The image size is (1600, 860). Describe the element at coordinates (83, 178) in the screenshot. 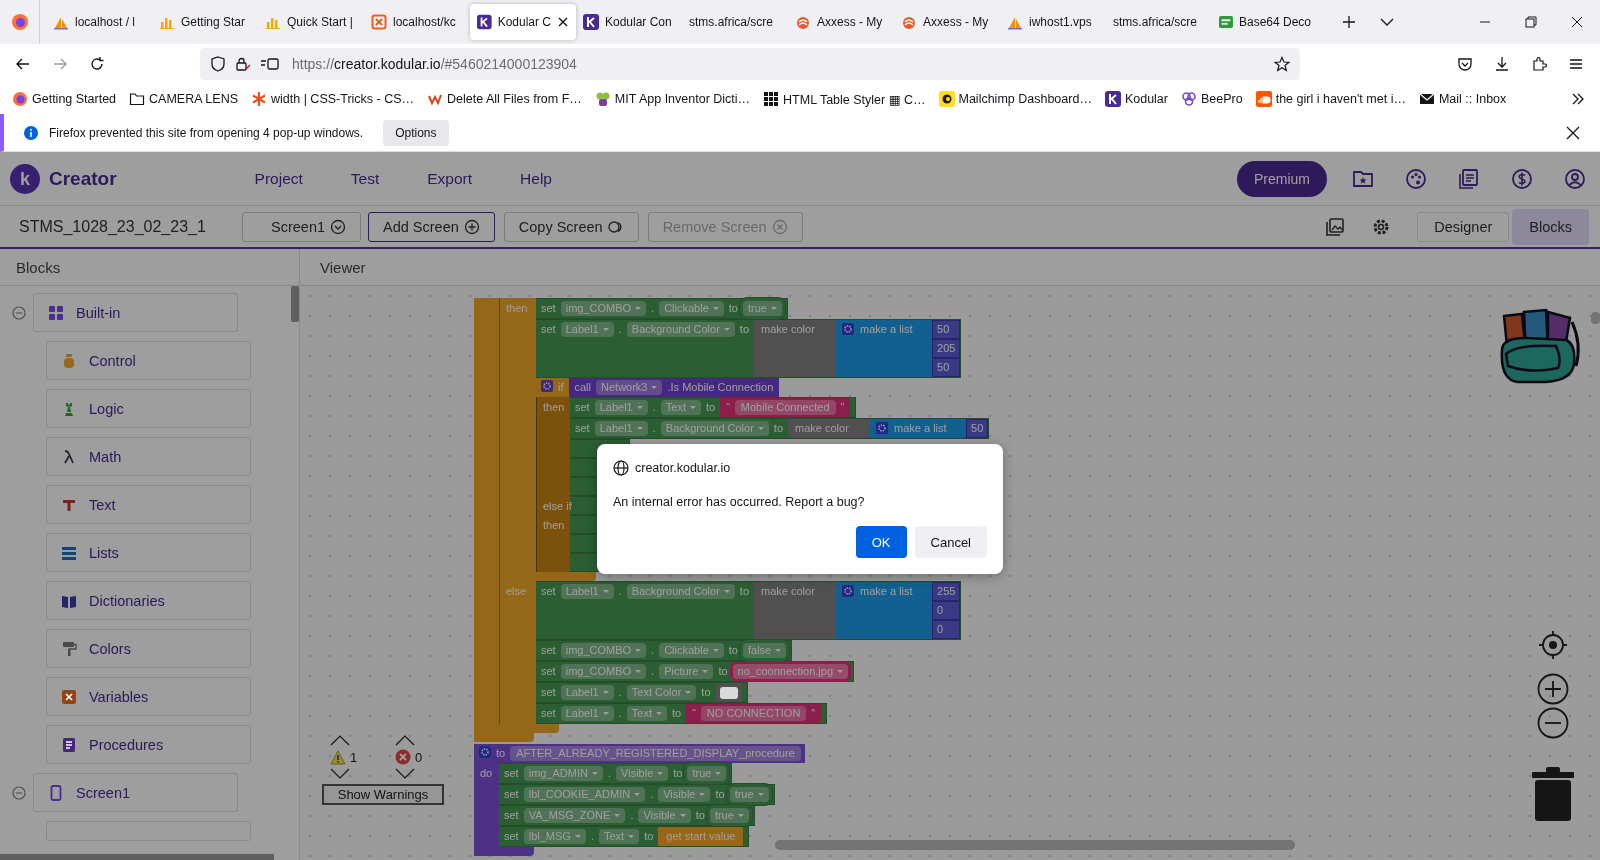

I see `app-title: Creator` at that location.